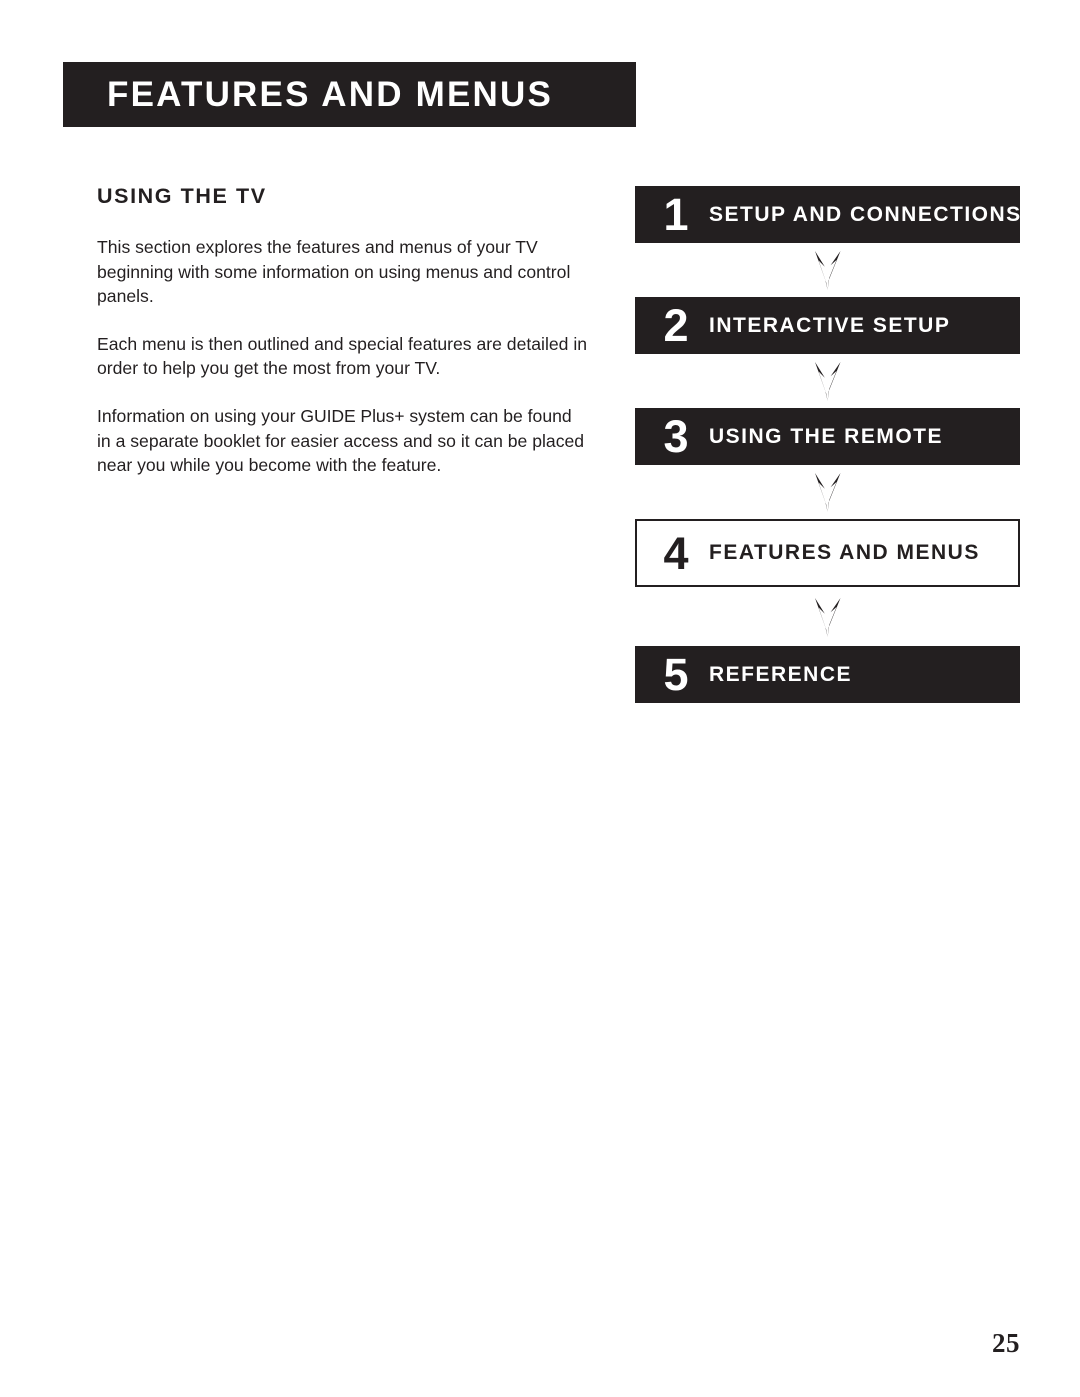 The width and height of the screenshot is (1080, 1397). I want to click on flow-step-2: 2 INTERACTIVE SETUP, so click(827, 325).